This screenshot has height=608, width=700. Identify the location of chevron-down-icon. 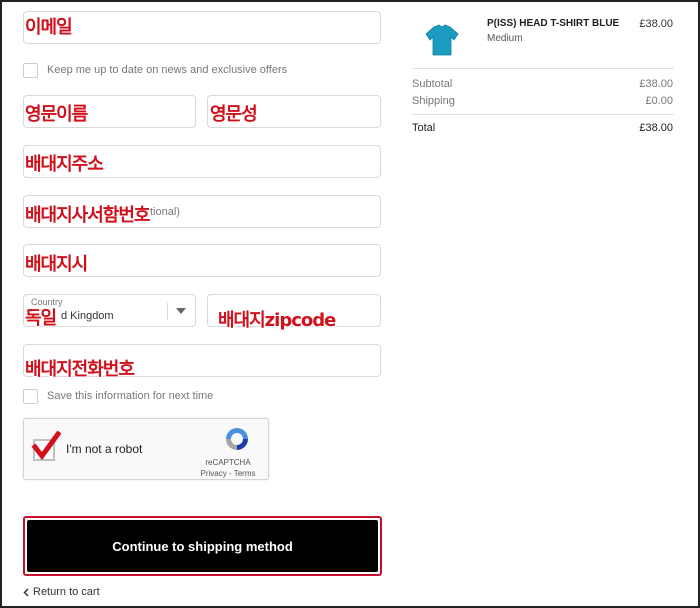
(181, 311).